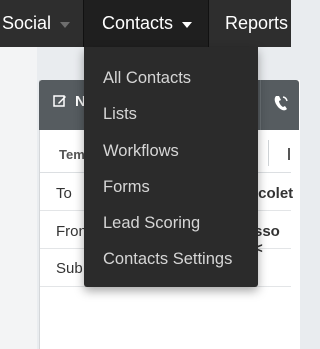 Image resolution: width=320 pixels, height=349 pixels. What do you see at coordinates (126, 187) in the screenshot?
I see `menu-item-forms: Forms` at bounding box center [126, 187].